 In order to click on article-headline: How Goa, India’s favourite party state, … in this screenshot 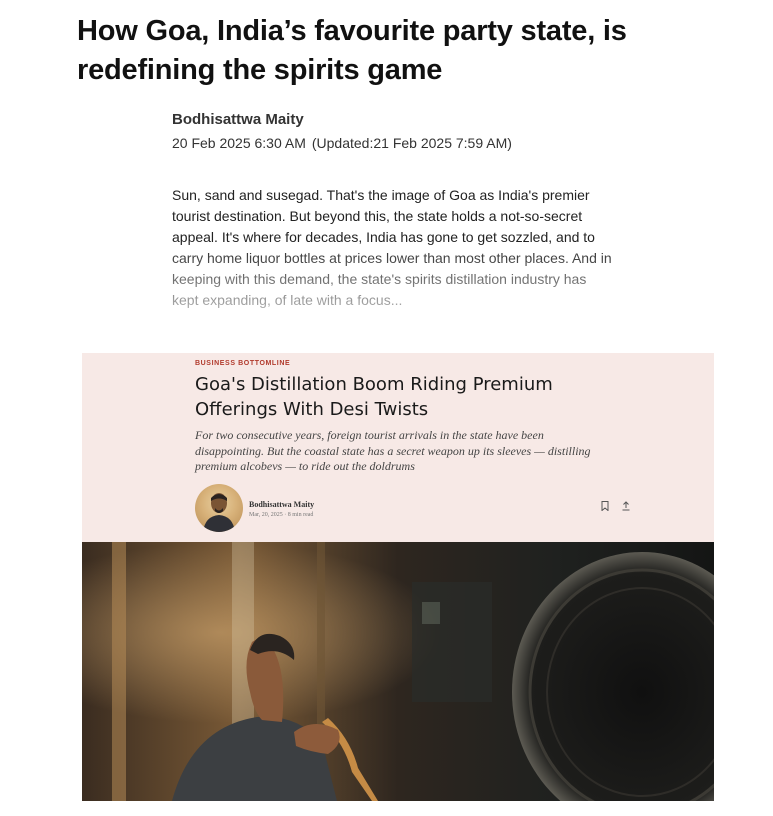, I will do `click(352, 50)`.